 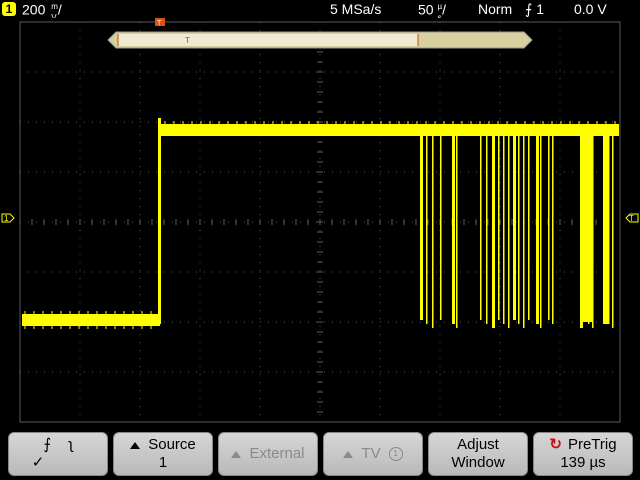 I want to click on rising-slope-icon: ⨍, so click(x=47, y=444).